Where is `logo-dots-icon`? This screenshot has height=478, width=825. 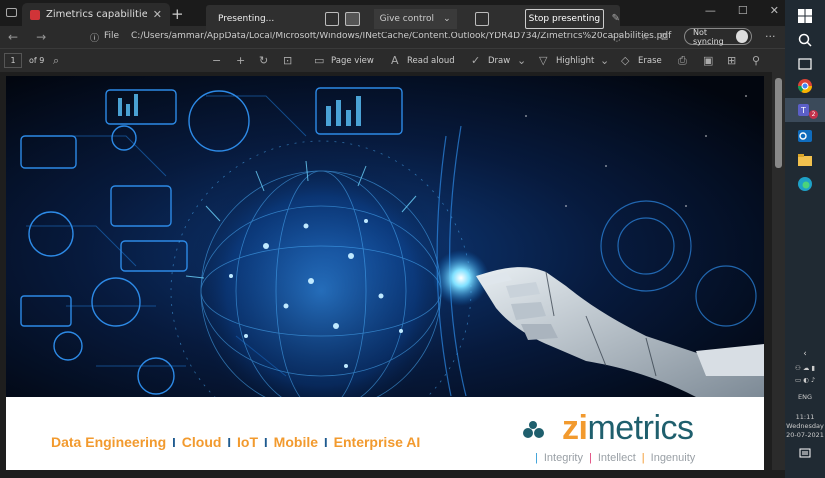 logo-dots-icon is located at coordinates (533, 429).